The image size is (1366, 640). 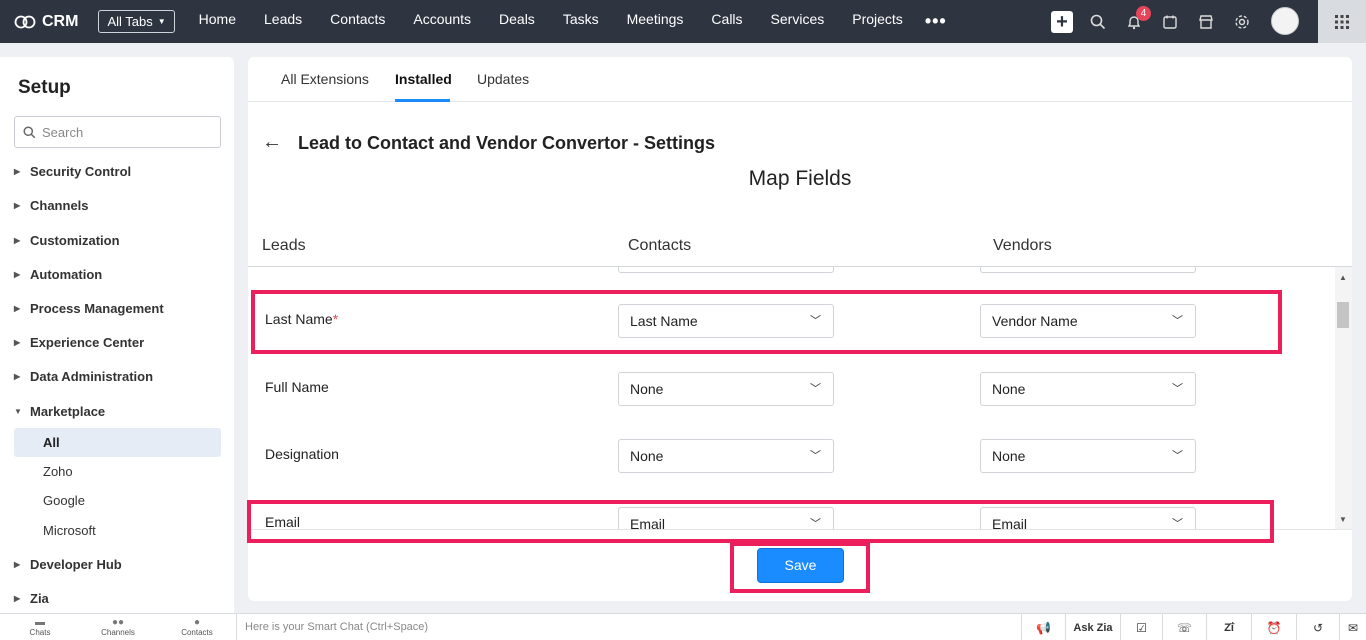 I want to click on smart-chat-input: Here is your Smart Chat (Ctrl+Space), so click(x=628, y=627).